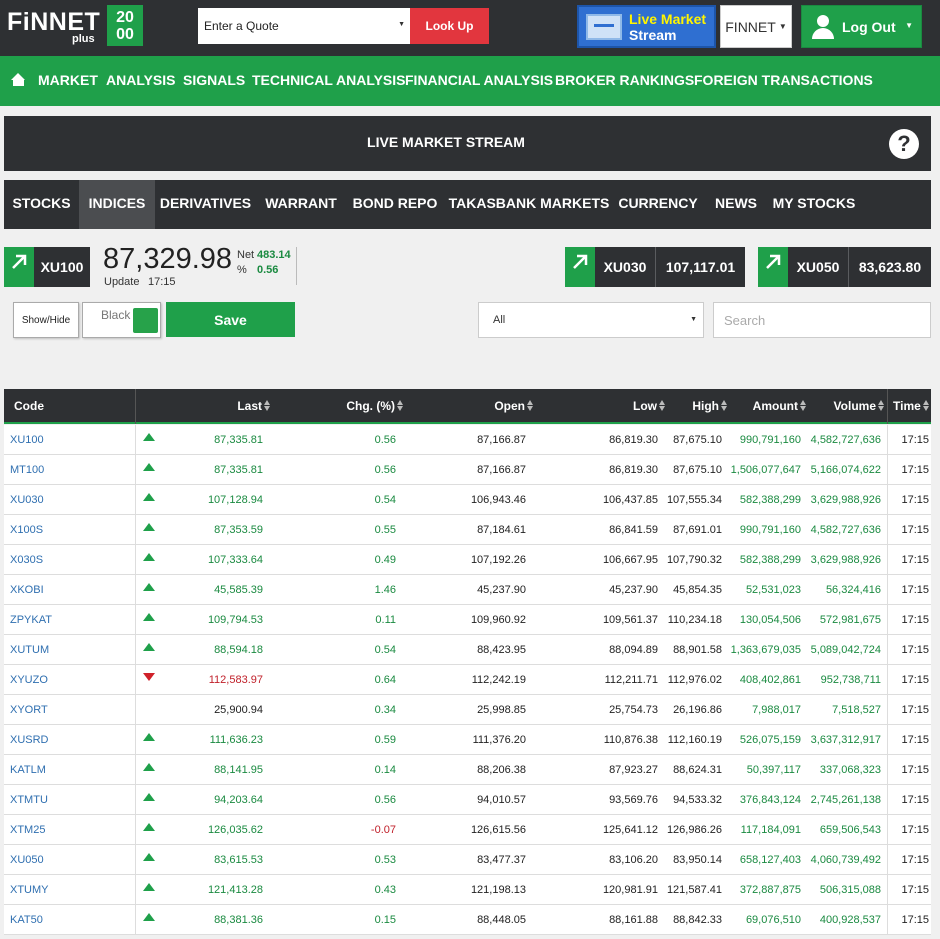  I want to click on col-header-open: Open, so click(514, 406).